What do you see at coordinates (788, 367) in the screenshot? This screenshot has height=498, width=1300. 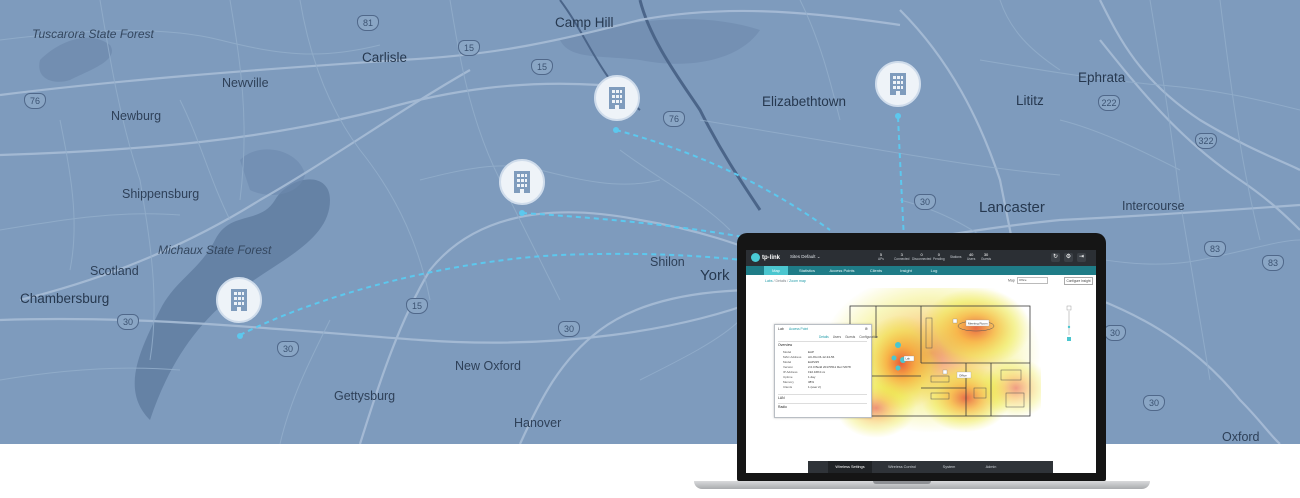 I see `detail-key: Version` at bounding box center [788, 367].